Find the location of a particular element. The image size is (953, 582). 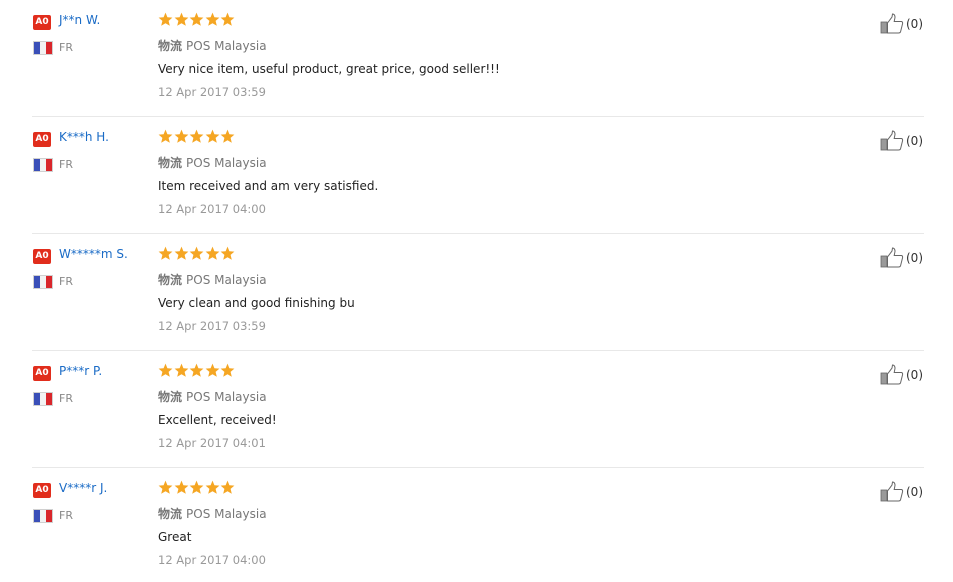

review-text: Very clean and good finishing bu is located at coordinates (256, 303).